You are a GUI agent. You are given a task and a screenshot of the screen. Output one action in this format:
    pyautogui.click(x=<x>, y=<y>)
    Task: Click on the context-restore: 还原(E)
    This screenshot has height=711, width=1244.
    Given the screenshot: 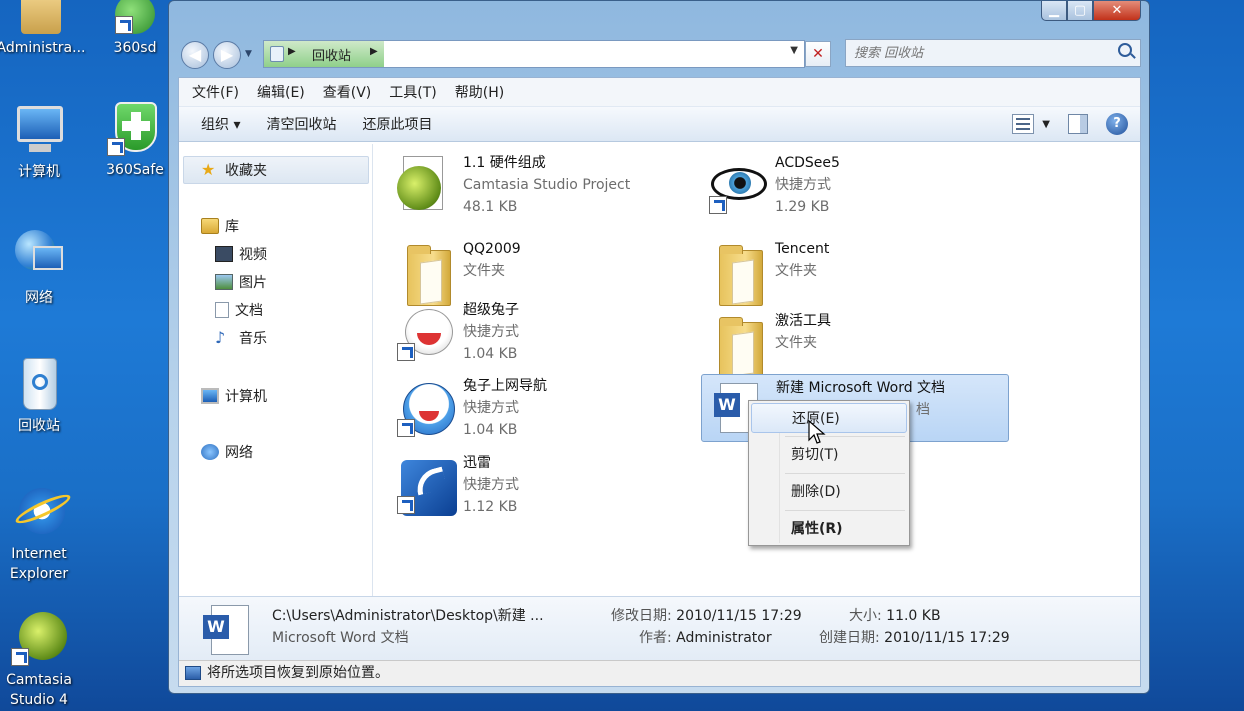 What is the action you would take?
    pyautogui.click(x=829, y=418)
    